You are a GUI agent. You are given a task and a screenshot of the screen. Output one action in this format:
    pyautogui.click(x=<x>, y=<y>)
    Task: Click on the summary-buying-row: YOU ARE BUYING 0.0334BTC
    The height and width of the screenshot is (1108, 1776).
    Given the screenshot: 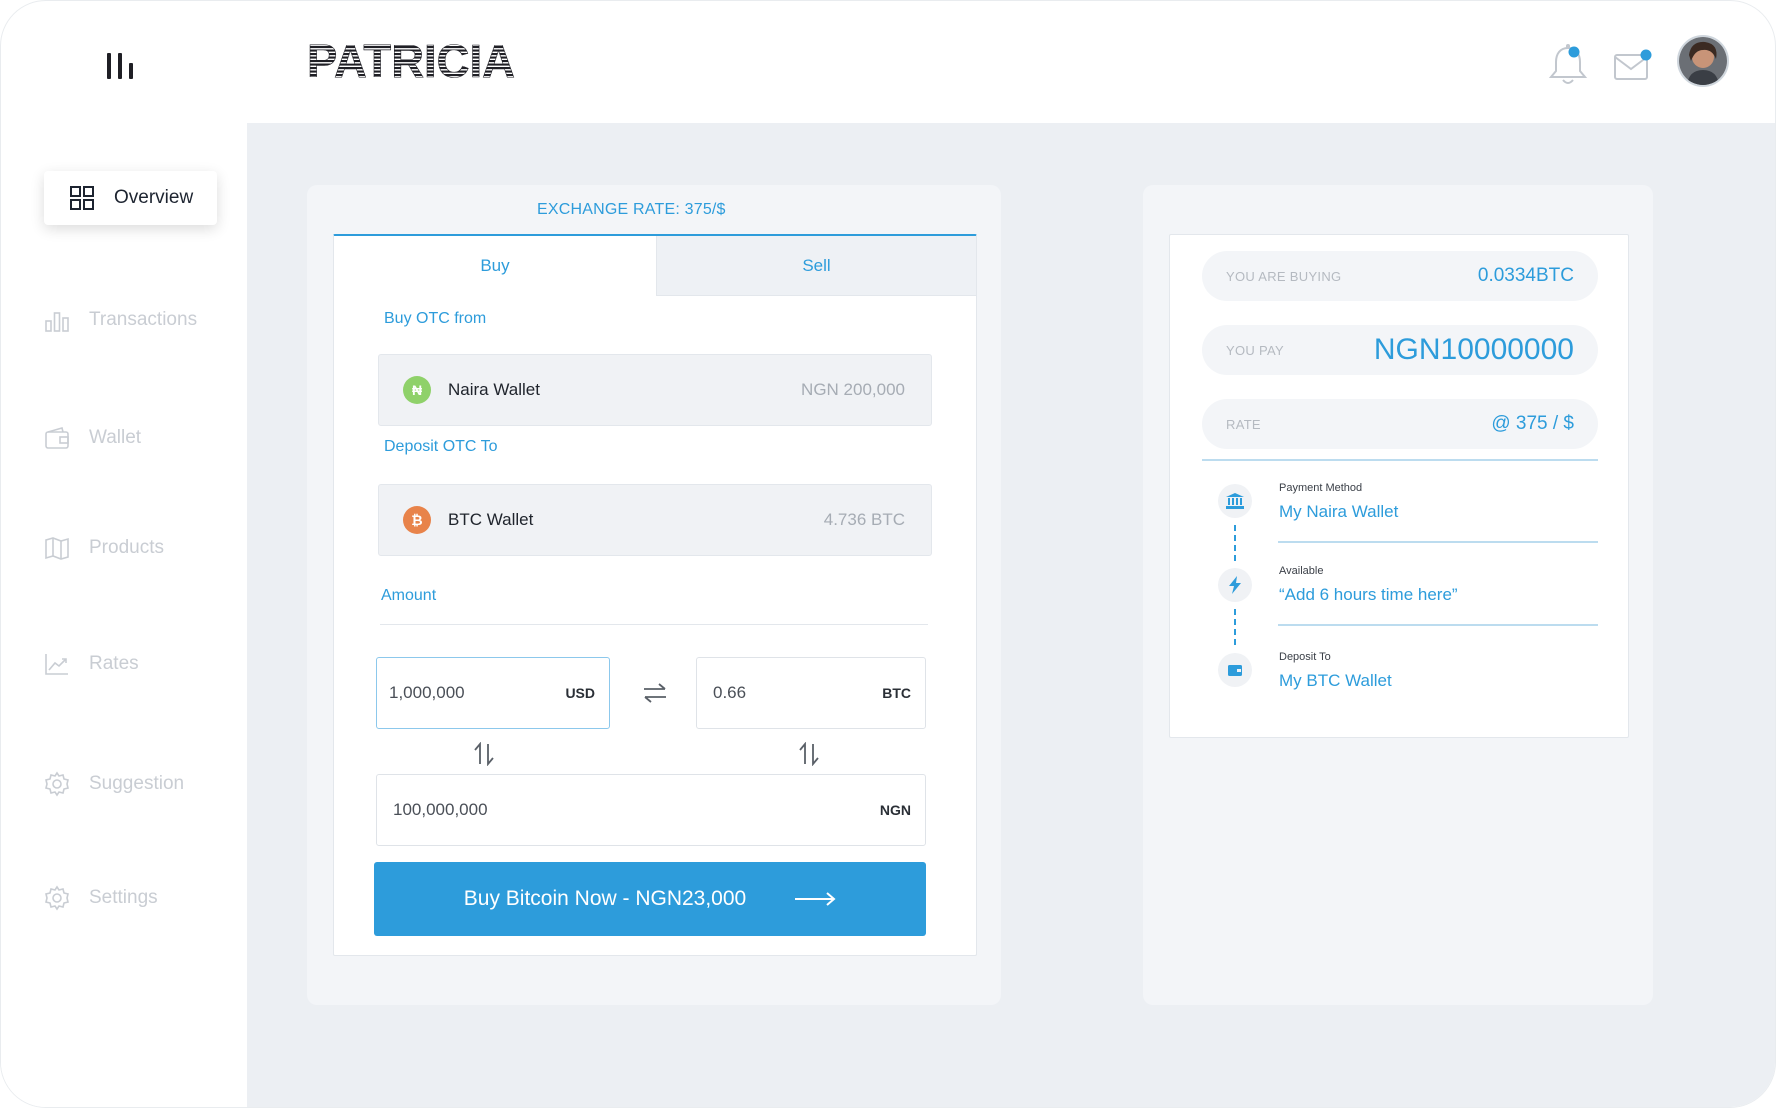 What is the action you would take?
    pyautogui.click(x=1400, y=276)
    